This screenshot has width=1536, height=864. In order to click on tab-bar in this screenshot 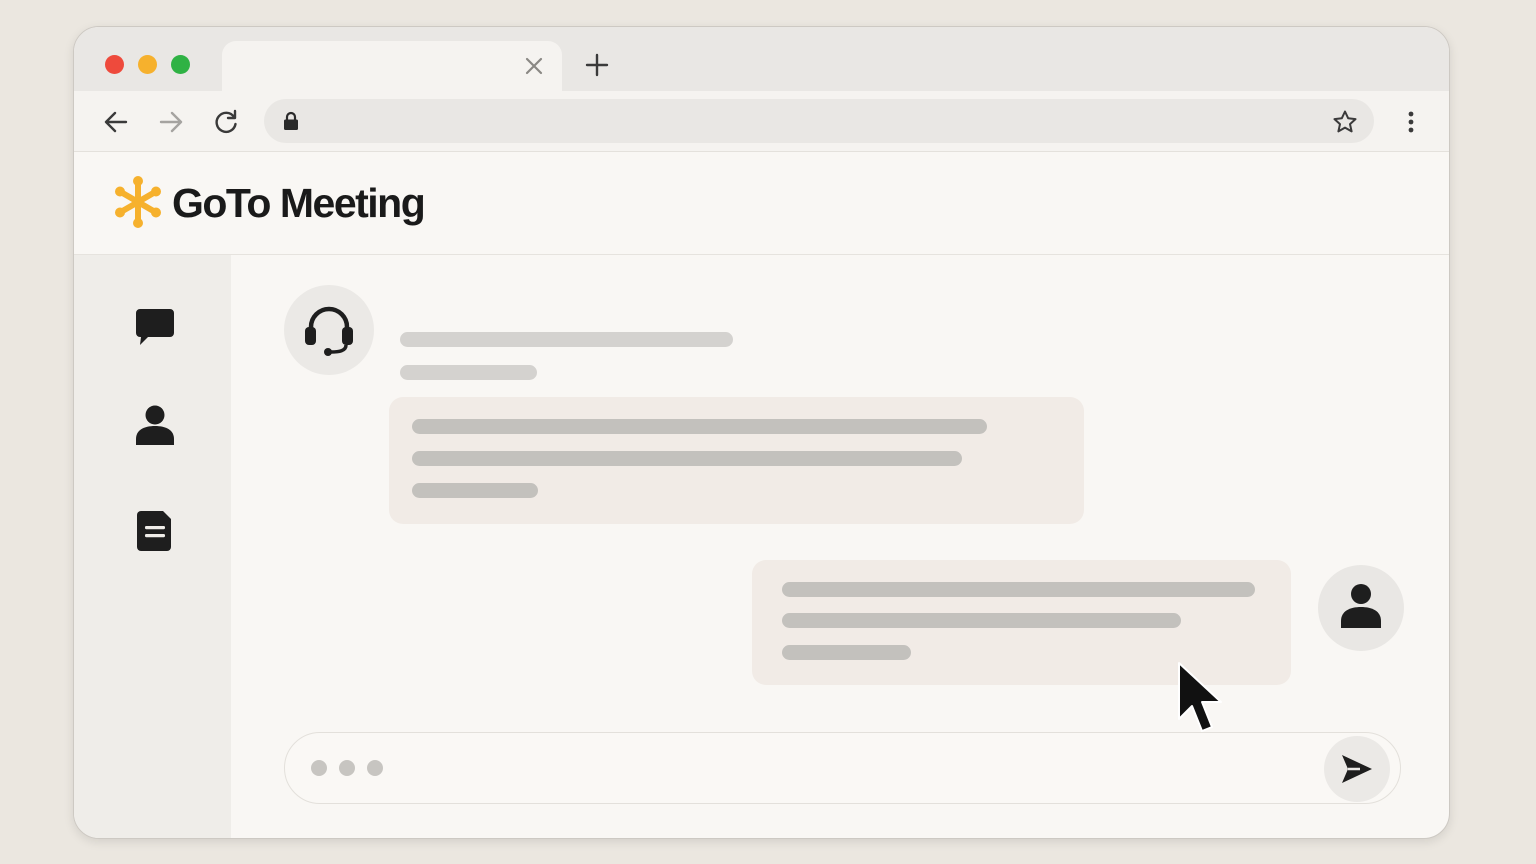, I will do `click(761, 60)`.